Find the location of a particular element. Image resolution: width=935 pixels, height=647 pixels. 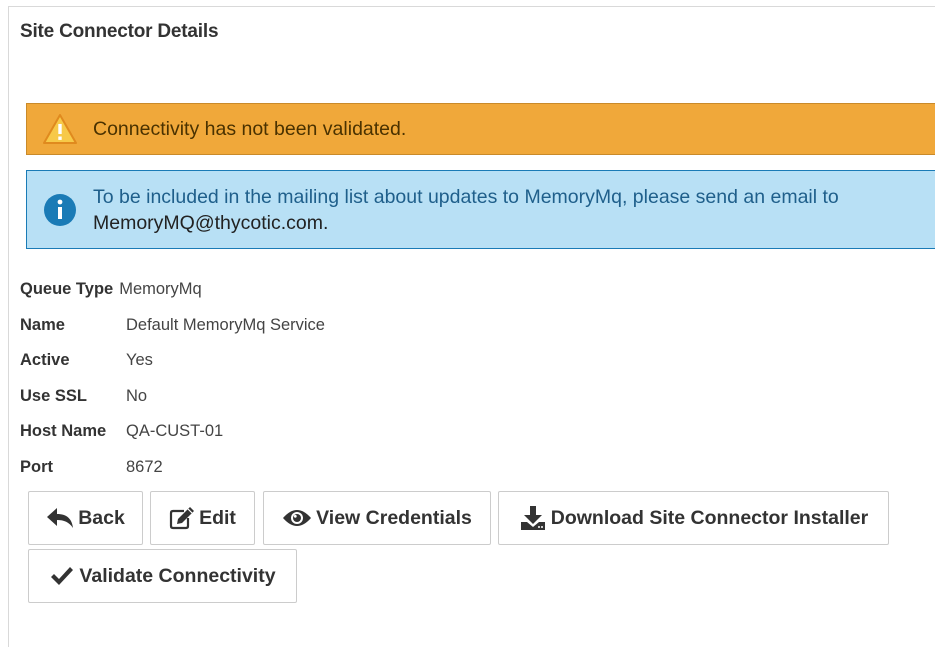

detail-label: Active is located at coordinates (45, 360).